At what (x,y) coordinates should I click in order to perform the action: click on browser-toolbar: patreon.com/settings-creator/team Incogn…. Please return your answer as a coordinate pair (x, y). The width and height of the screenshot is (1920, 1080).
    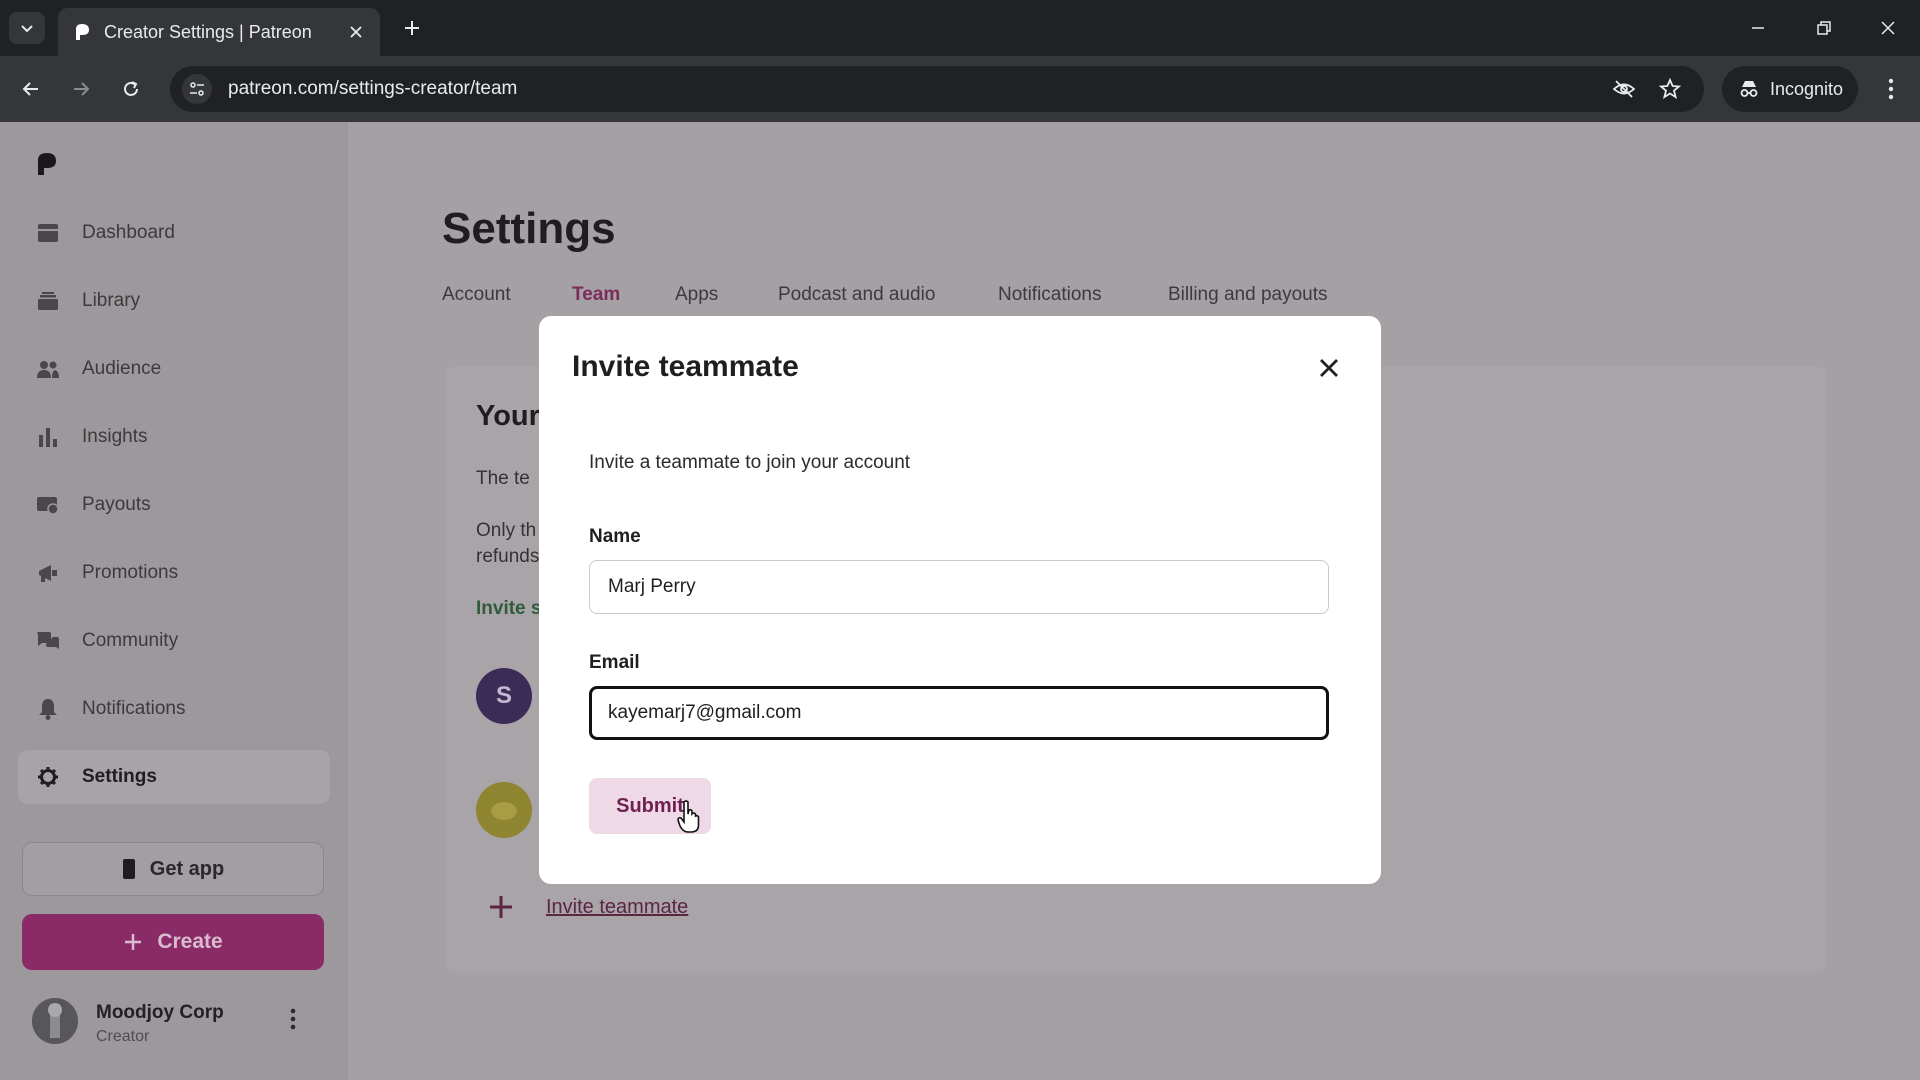
    Looking at the image, I should click on (960, 89).